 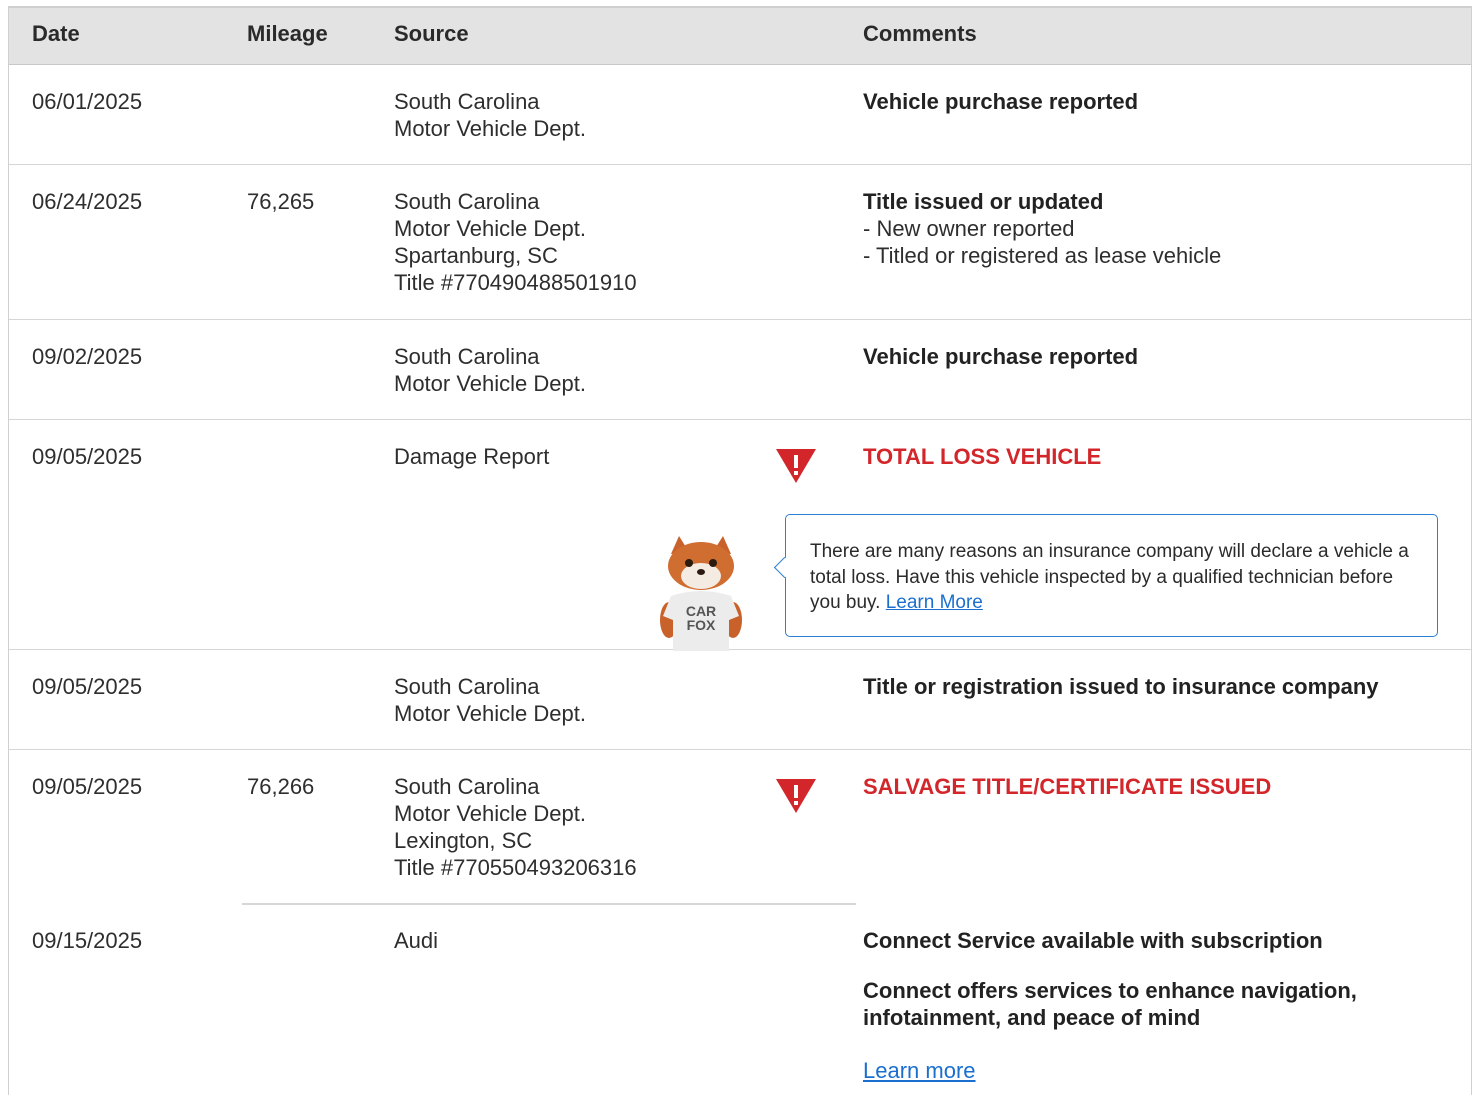 What do you see at coordinates (87, 101) in the screenshot?
I see `row-date: 06/01/2025` at bounding box center [87, 101].